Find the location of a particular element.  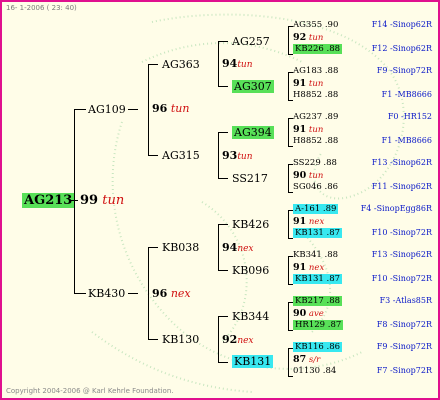

gen2-score-2: 94nex is located at coordinates (238, 247).